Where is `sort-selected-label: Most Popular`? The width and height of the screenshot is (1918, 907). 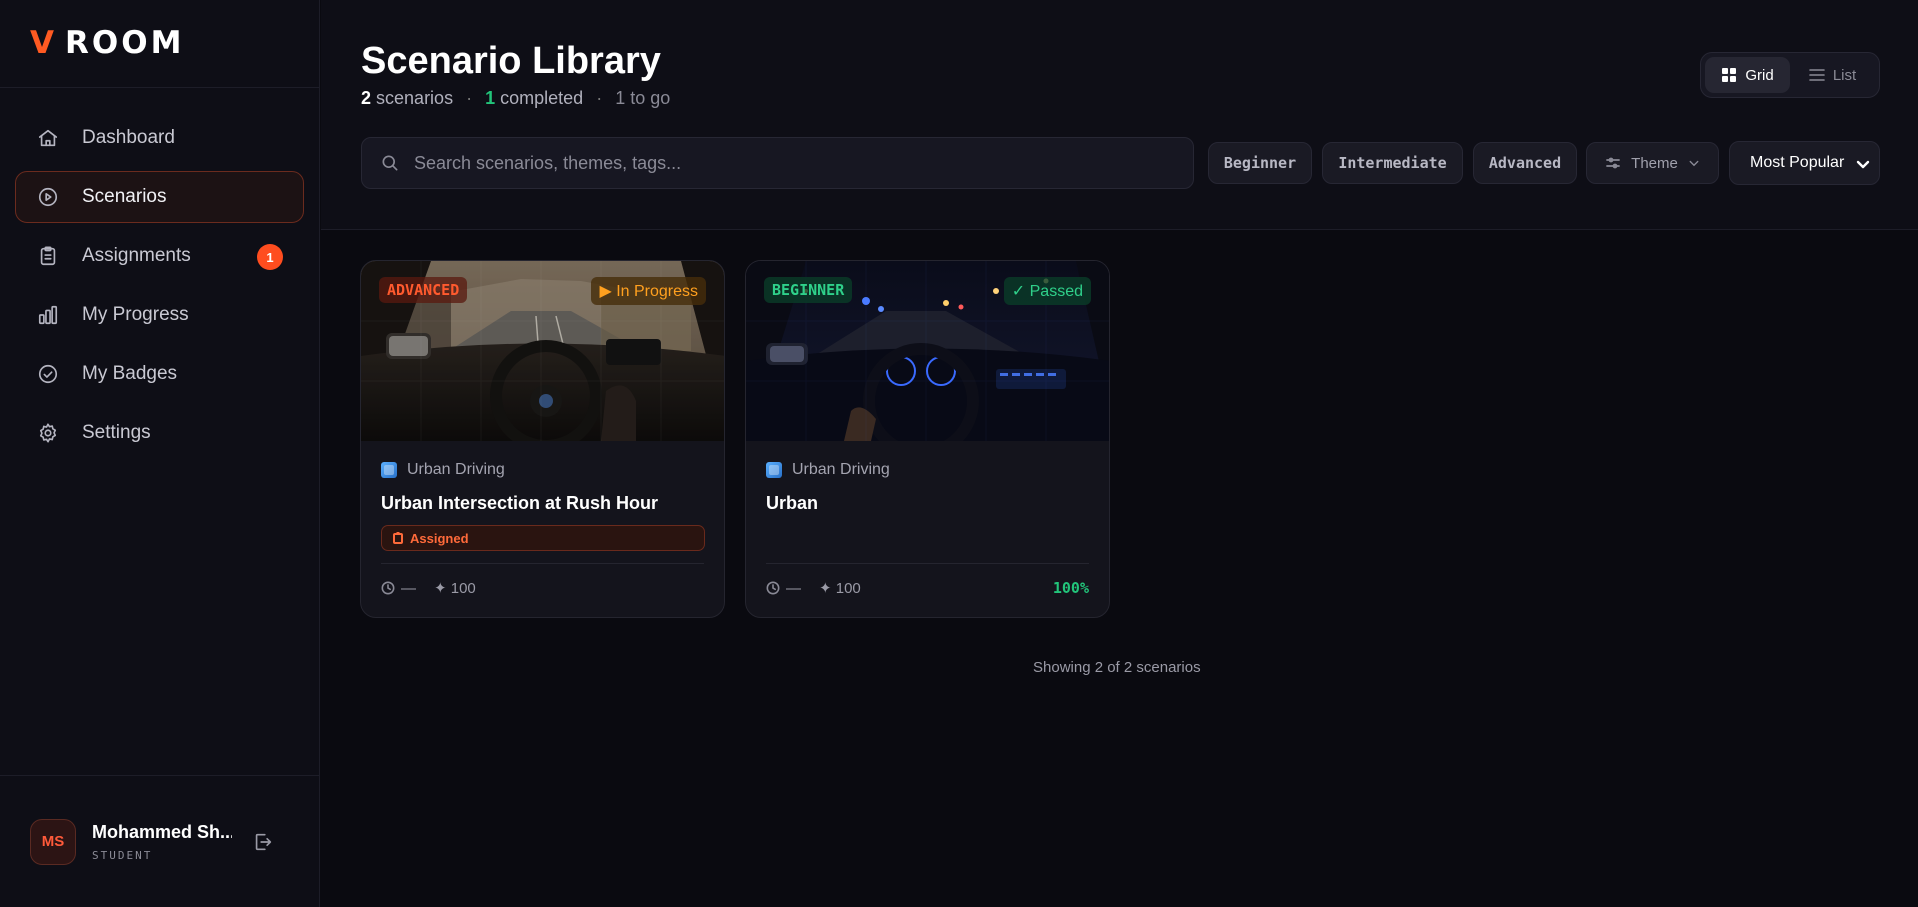
sort-selected-label: Most Popular is located at coordinates (1797, 162).